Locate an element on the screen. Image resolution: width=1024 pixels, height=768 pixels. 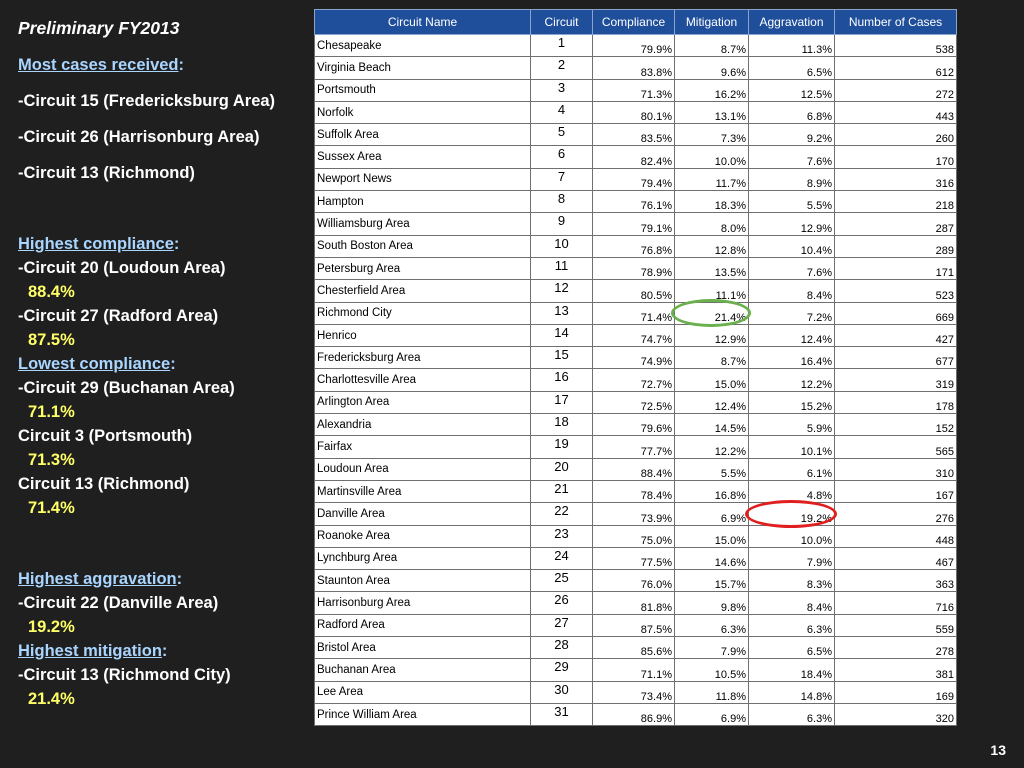
cell-circuit-name: Prince William Area is located at coordinates (422, 714).